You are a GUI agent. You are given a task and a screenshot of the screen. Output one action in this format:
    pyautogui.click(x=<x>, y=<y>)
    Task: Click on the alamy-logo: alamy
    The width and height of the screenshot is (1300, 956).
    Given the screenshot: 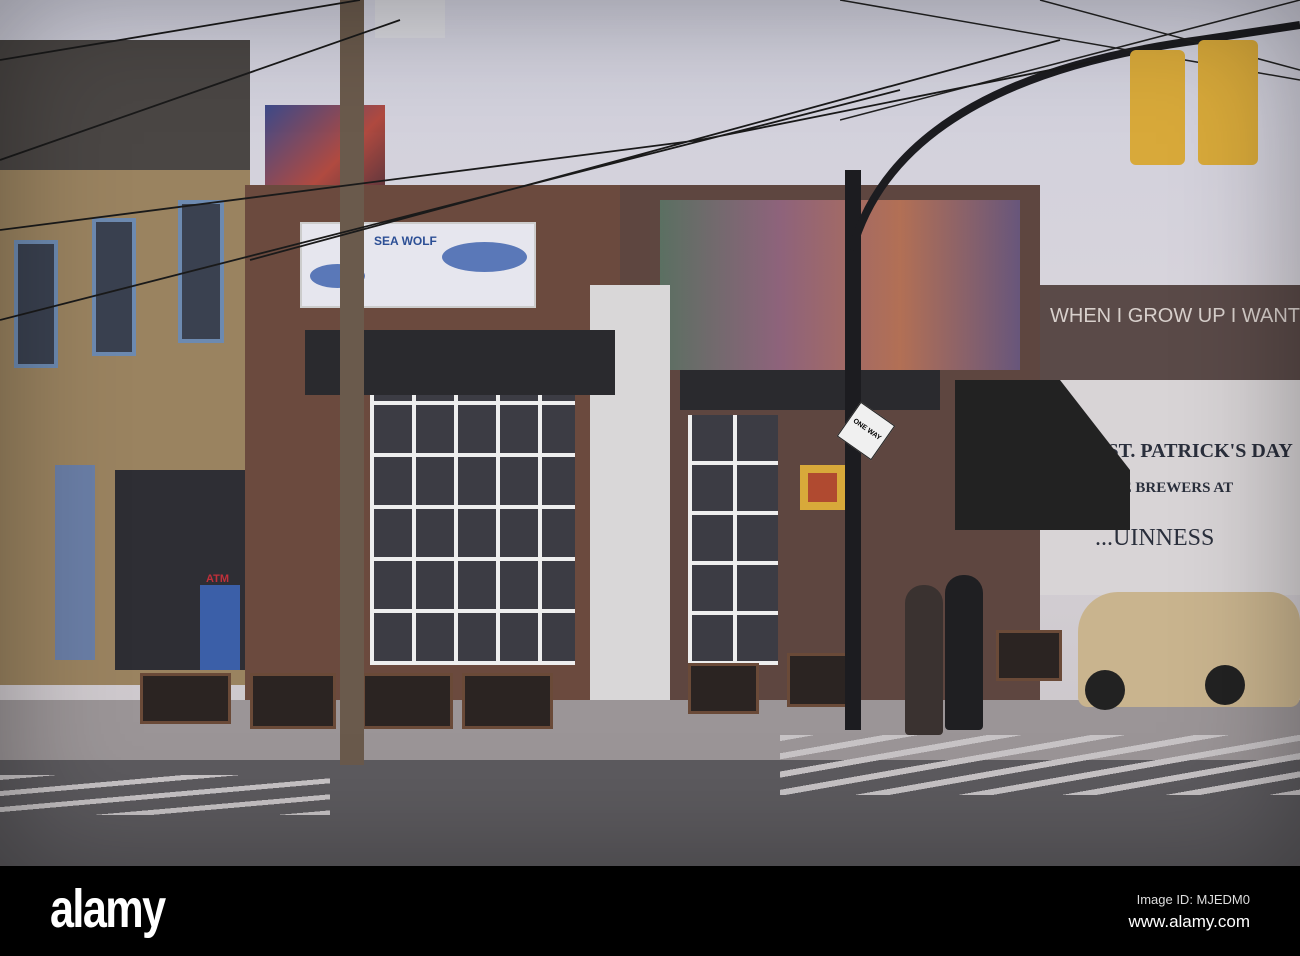 What is the action you would take?
    pyautogui.click(x=108, y=909)
    